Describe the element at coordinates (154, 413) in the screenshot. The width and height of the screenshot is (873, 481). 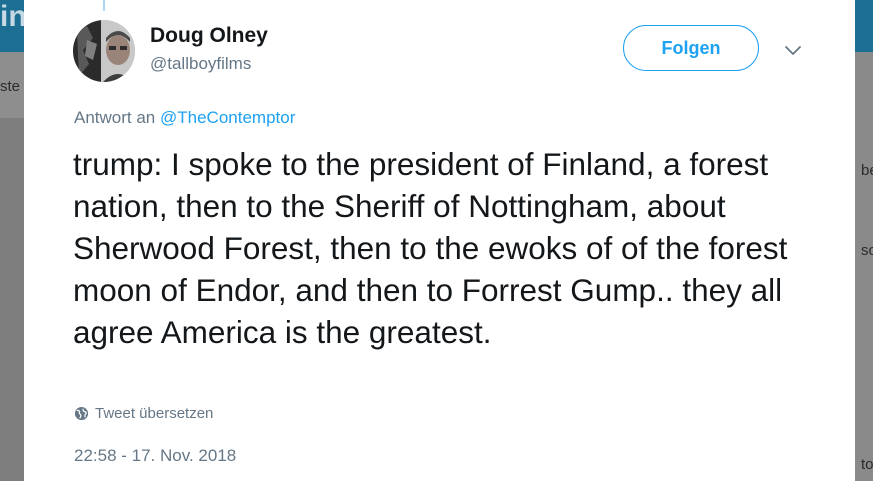
I see `translate-label: Tweet übersetzen` at that location.